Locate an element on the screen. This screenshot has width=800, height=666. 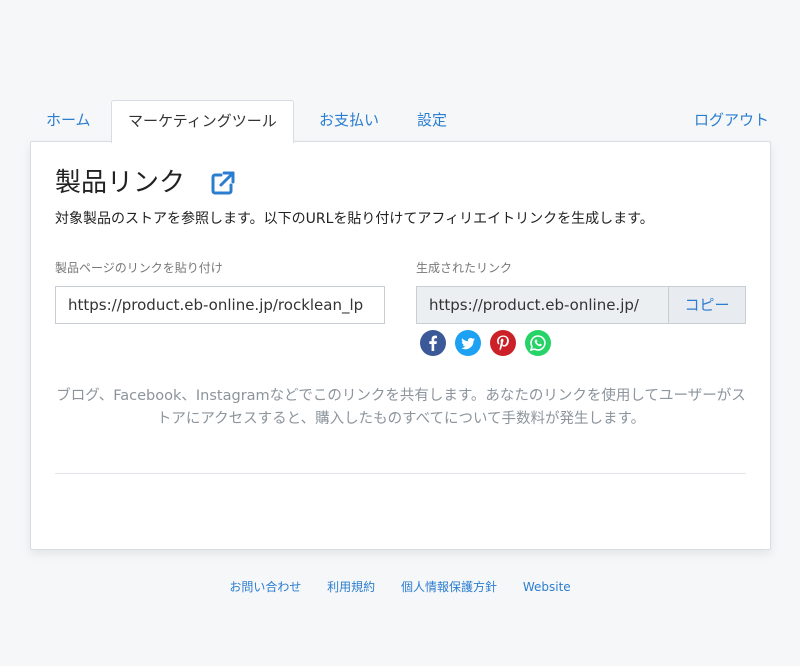
product-link-label: 製品ページのリンクを貼り付け is located at coordinates (139, 268).